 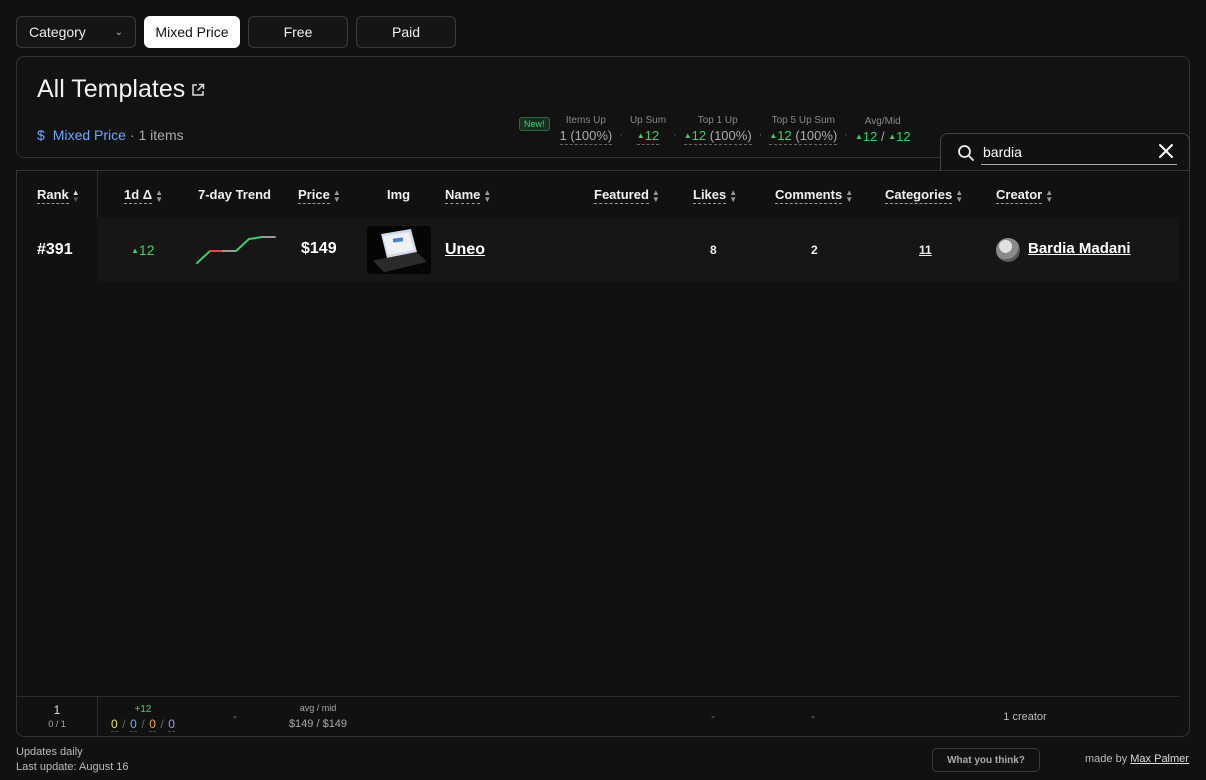 I want to click on stat-value: ▲12, so click(x=648, y=136).